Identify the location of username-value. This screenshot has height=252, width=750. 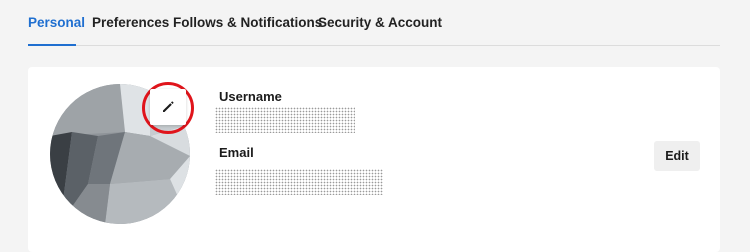
(285, 120).